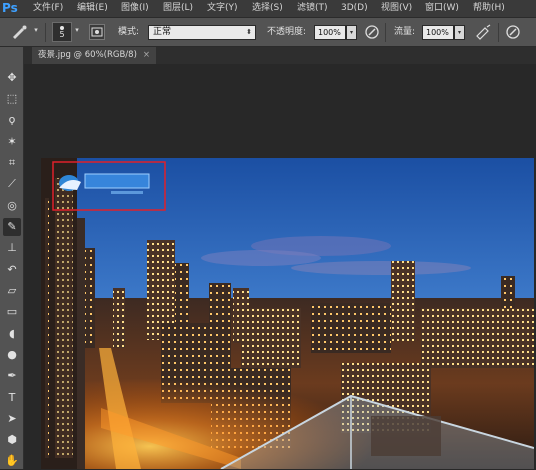  I want to click on healing-brush-tool-icon: ◎, so click(12, 206).